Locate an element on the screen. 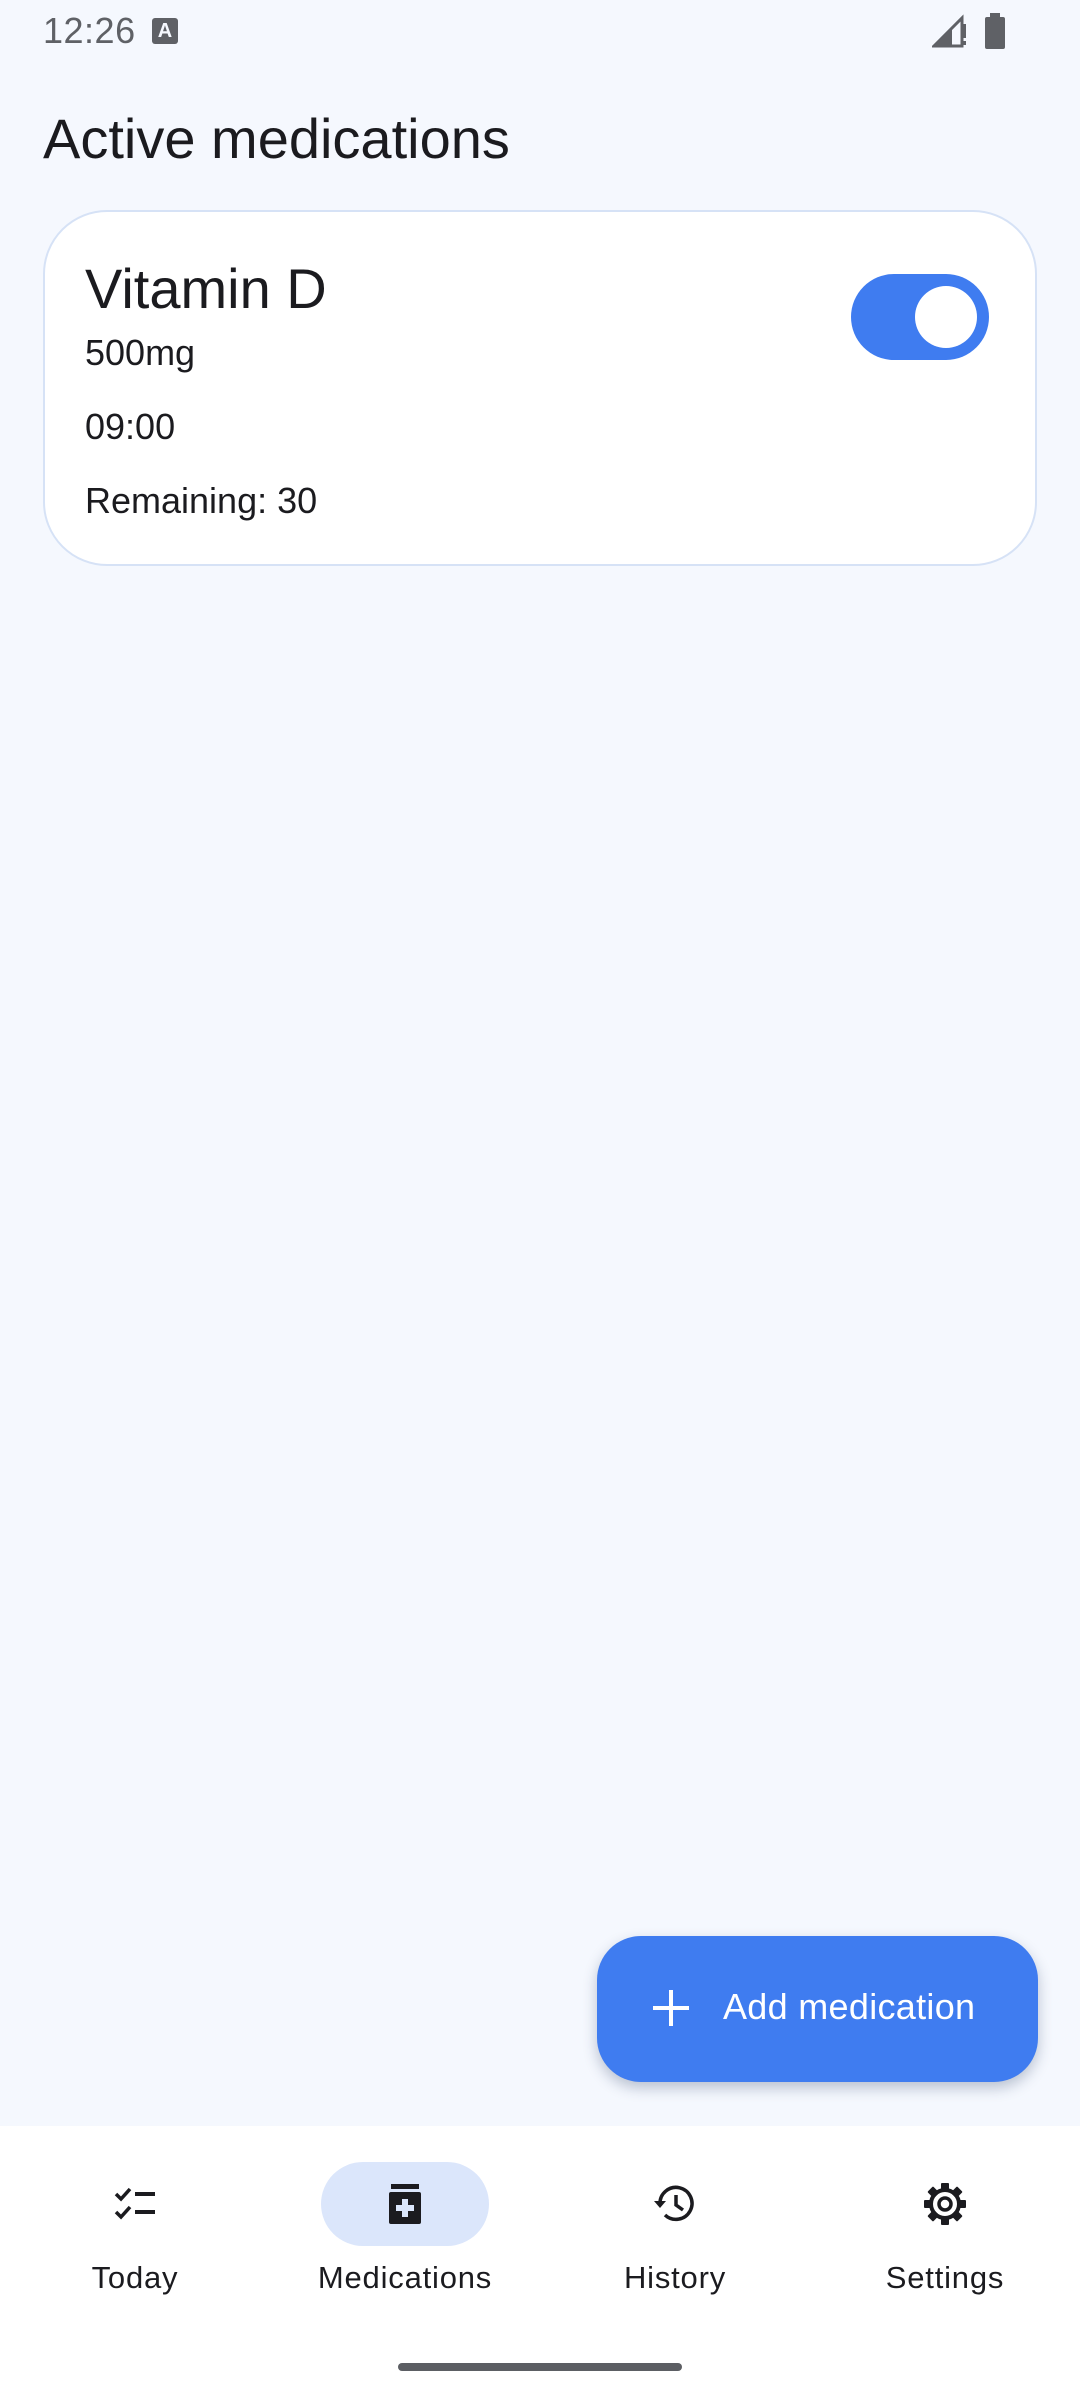 The image size is (1080, 2400). gear-icon is located at coordinates (945, 2204).